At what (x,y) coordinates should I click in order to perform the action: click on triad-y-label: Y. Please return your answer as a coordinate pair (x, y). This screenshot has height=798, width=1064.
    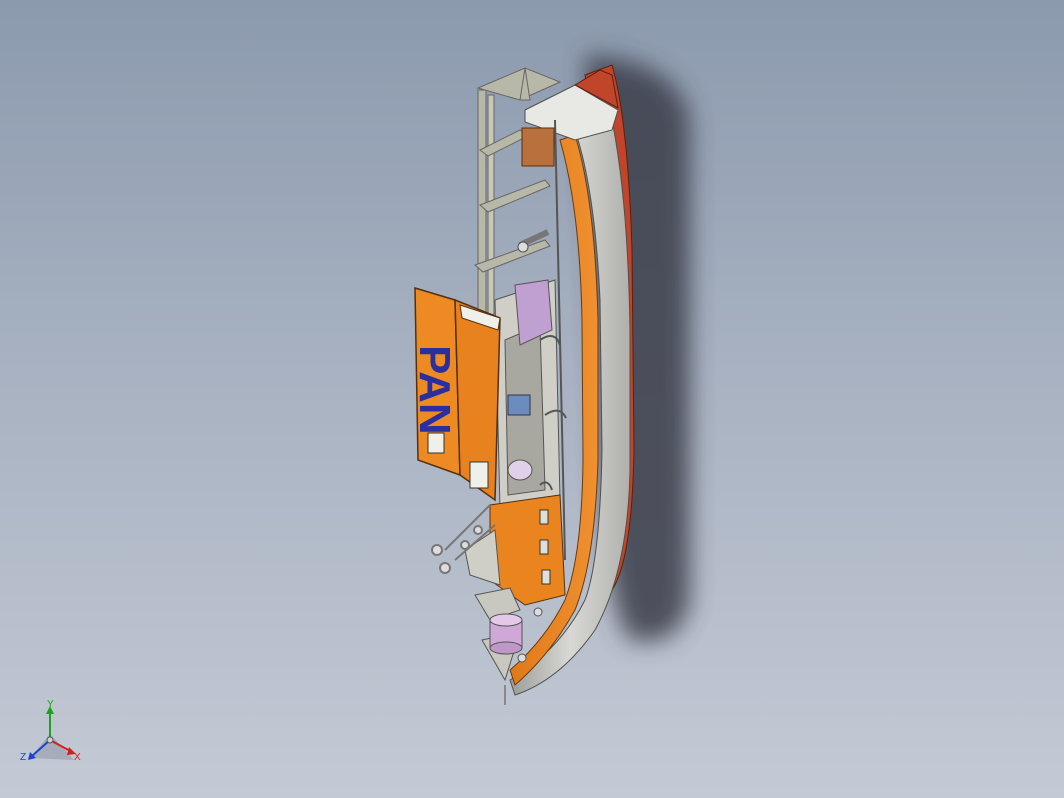
    Looking at the image, I should click on (50, 705).